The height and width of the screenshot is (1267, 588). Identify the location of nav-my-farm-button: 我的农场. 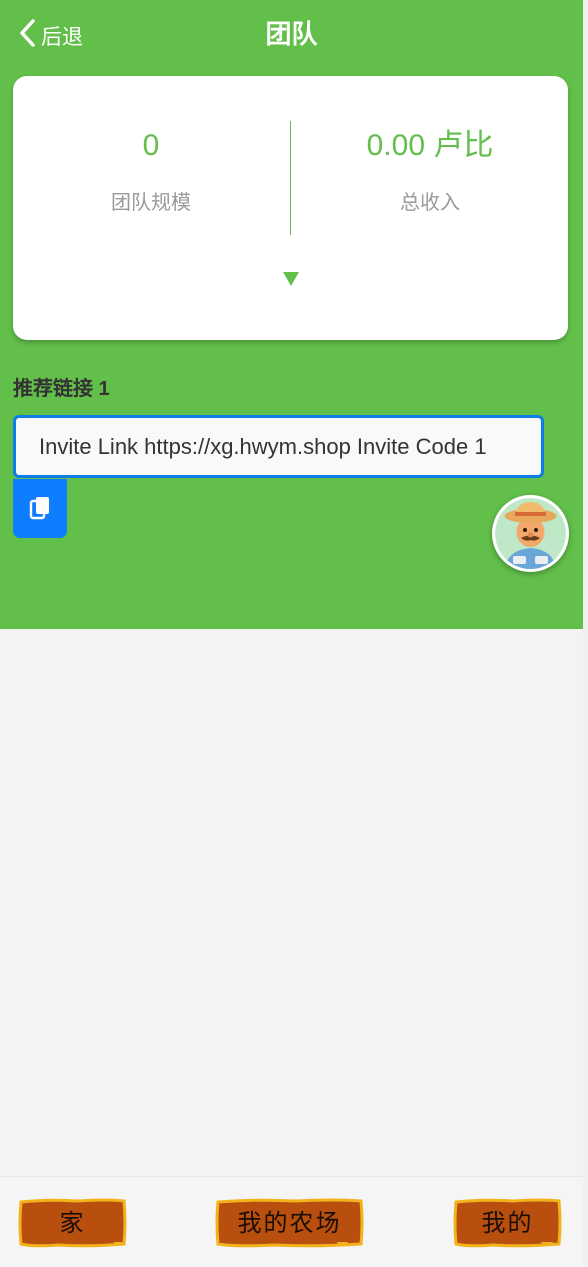
(289, 1223).